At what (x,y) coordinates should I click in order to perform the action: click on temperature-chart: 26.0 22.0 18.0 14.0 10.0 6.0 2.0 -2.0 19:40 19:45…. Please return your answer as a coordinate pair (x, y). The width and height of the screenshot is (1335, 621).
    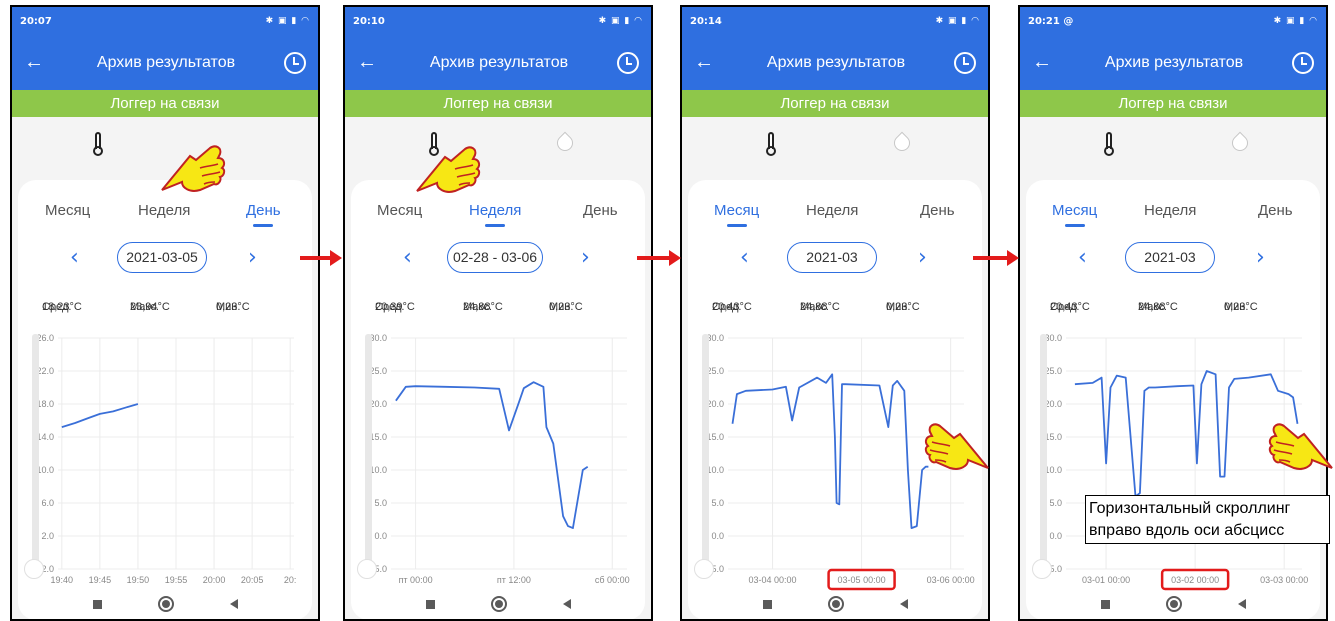
    Looking at the image, I should click on (165, 461).